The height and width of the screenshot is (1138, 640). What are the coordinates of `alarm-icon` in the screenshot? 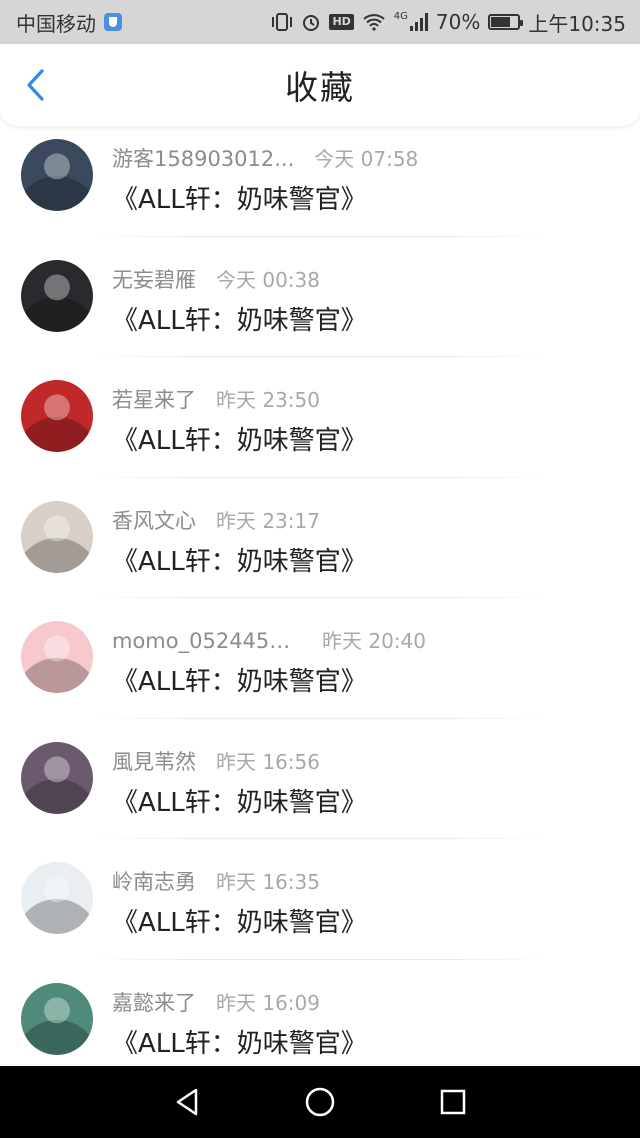 It's located at (311, 22).